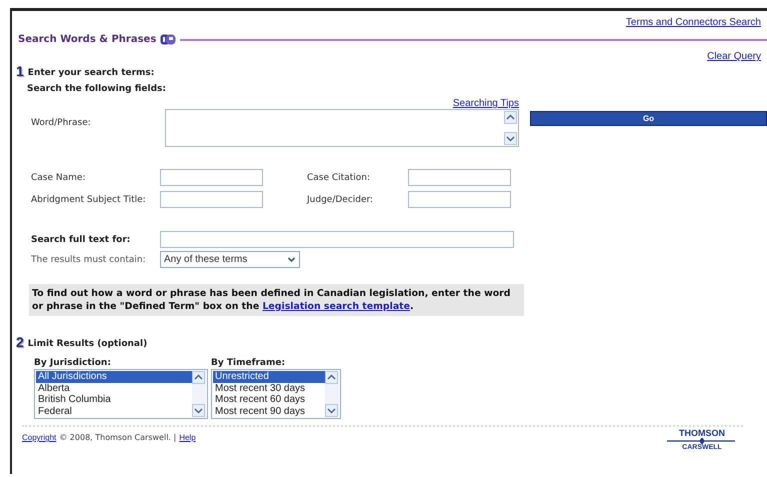 Image resolution: width=767 pixels, height=477 pixels. Describe the element at coordinates (648, 118) in the screenshot. I see `go-button: Go` at that location.